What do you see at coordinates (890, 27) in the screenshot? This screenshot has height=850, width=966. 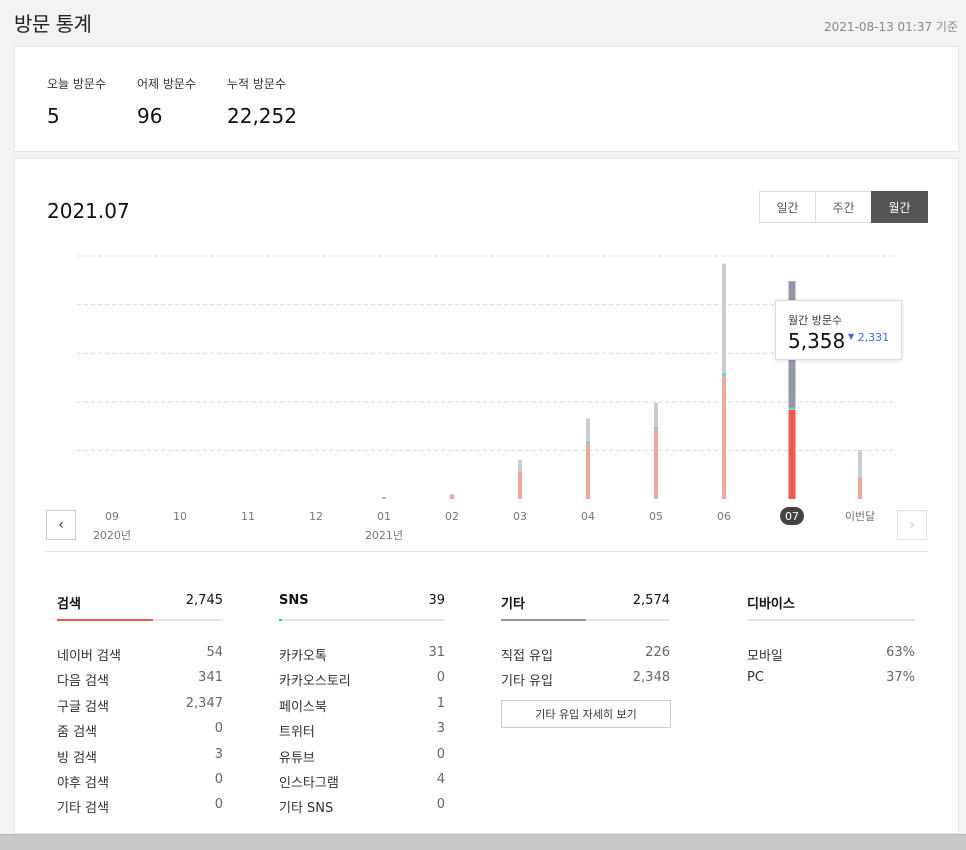 I see `timestamp: 2021-08-13 01:37 기준` at bounding box center [890, 27].